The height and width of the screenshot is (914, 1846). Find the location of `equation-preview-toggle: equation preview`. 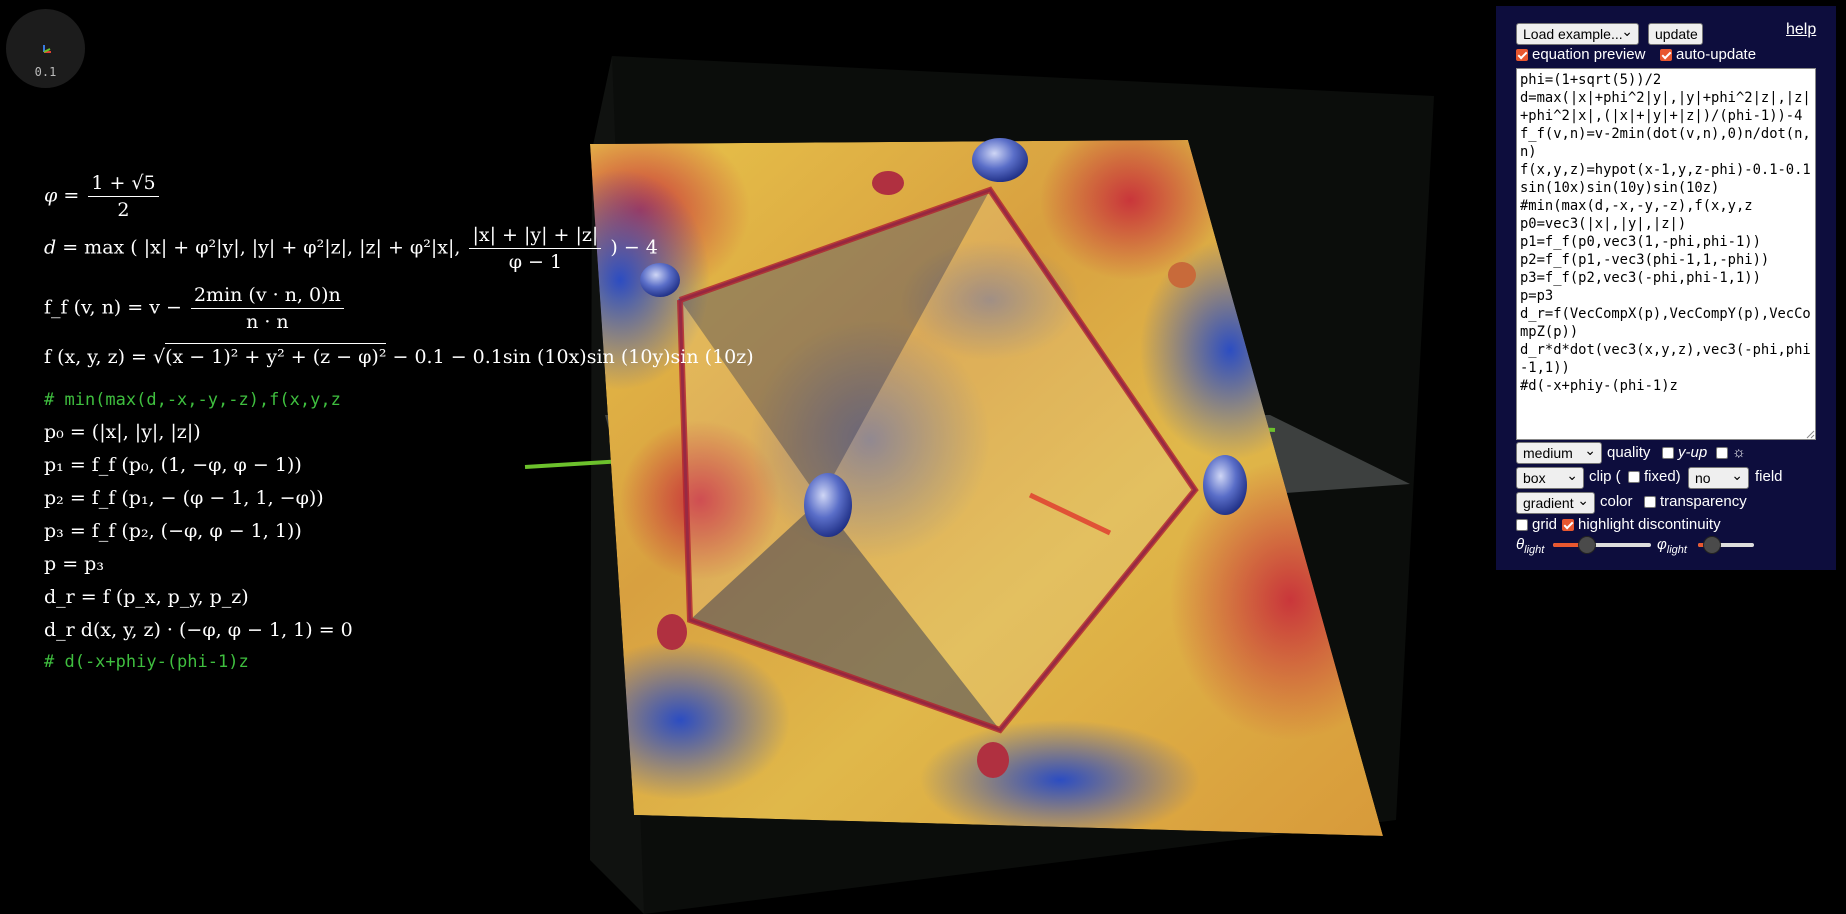

equation-preview-toggle: equation preview is located at coordinates (1580, 54).